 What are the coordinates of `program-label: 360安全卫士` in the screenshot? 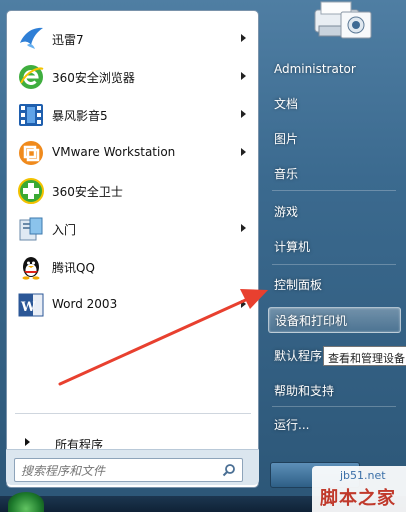 It's located at (87, 192).